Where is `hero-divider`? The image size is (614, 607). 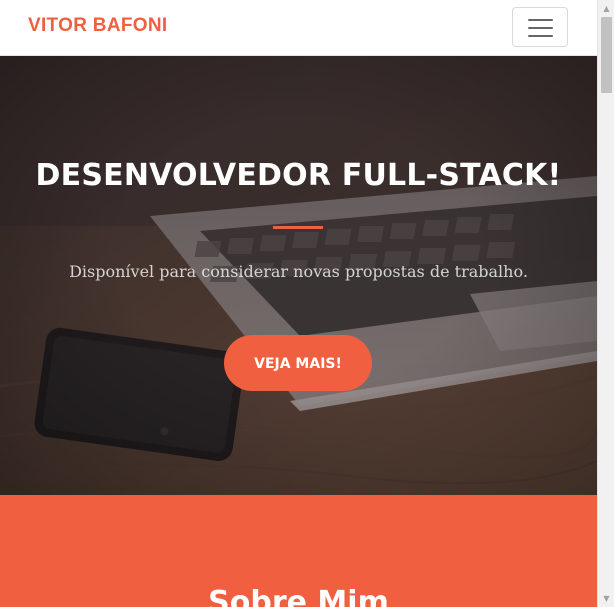
hero-divider is located at coordinates (298, 227).